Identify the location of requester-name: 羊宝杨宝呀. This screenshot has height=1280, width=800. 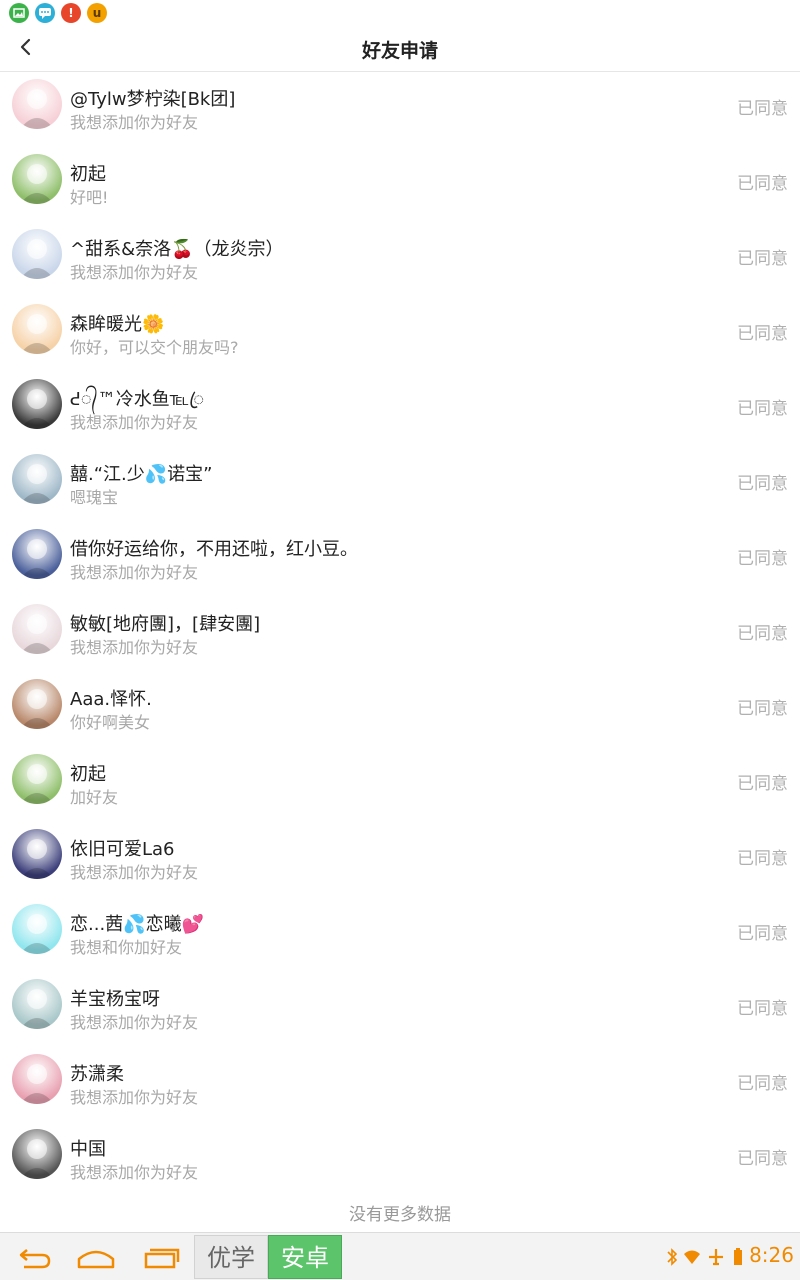
(115, 999).